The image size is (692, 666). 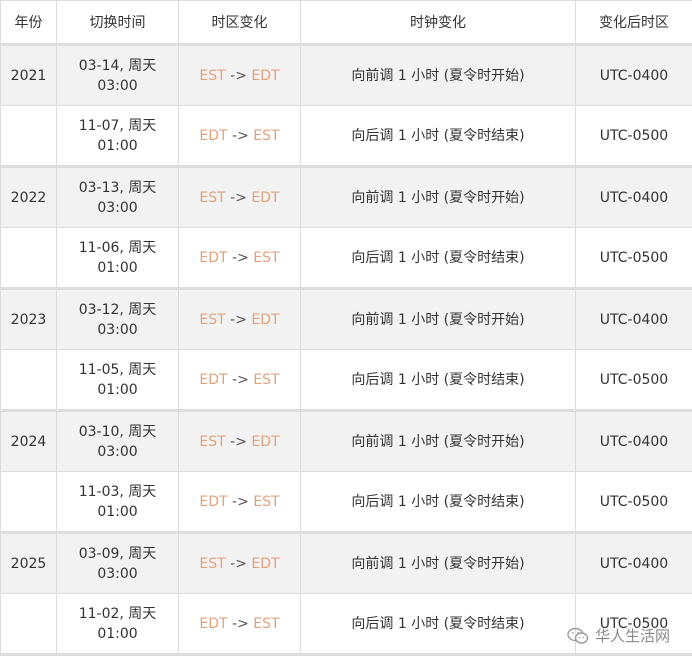 What do you see at coordinates (117, 125) in the screenshot?
I see `switch-date: 11-07, 周天` at bounding box center [117, 125].